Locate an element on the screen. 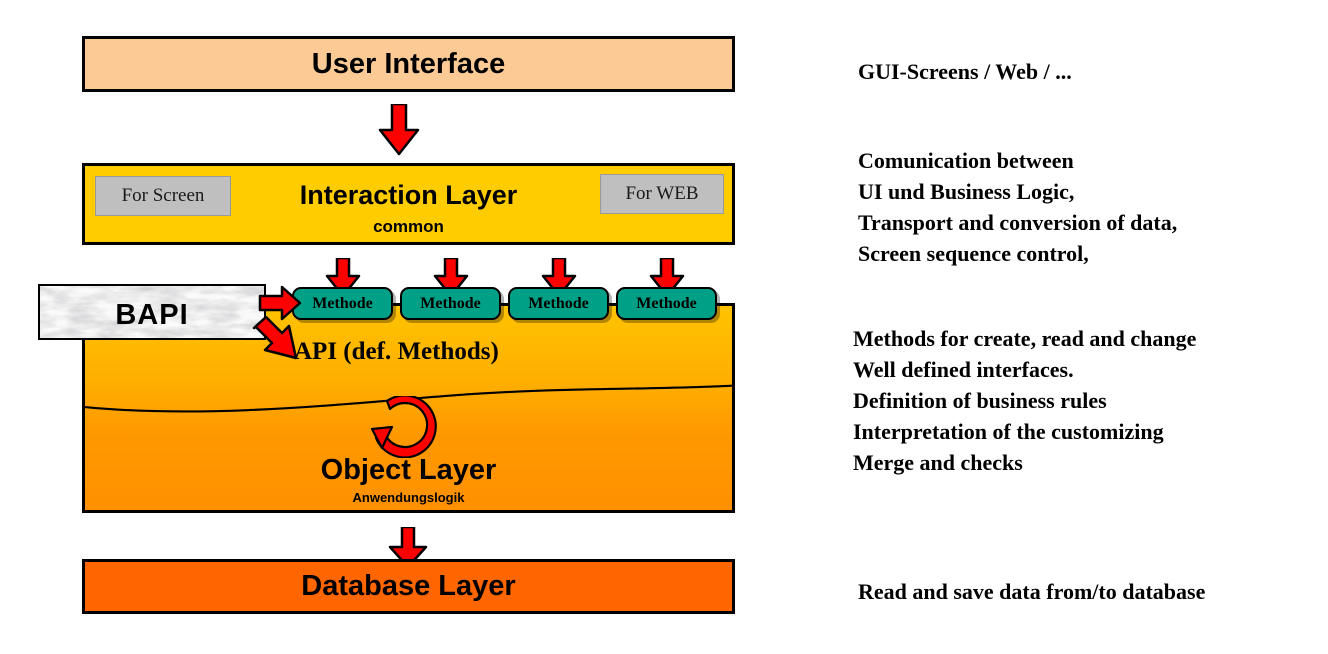 This screenshot has width=1328, height=654. layer-object-subtitle: Anwendungslogik is located at coordinates (408, 497).